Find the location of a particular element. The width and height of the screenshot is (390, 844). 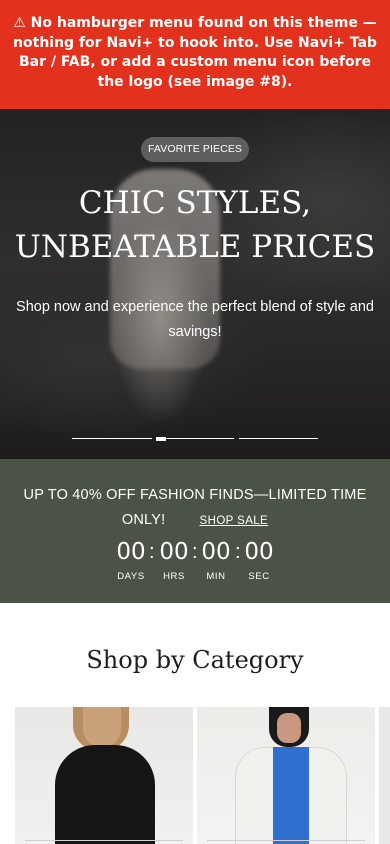

category-section-title: Shop by Category is located at coordinates (195, 660).